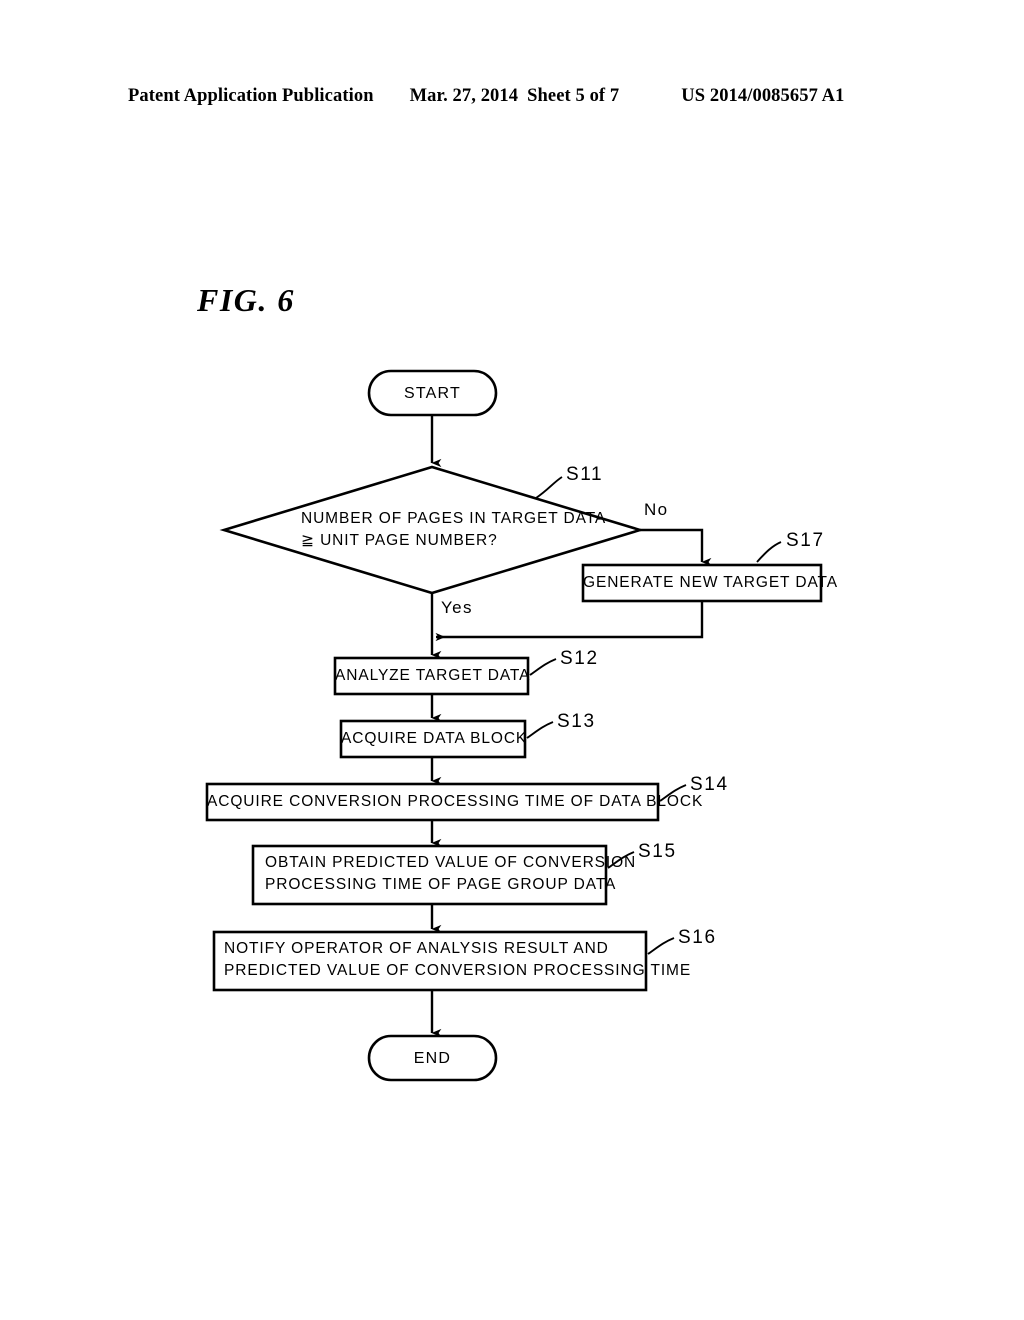 The height and width of the screenshot is (1320, 1024). What do you see at coordinates (540, 730) in the screenshot?
I see `leader-s13` at bounding box center [540, 730].